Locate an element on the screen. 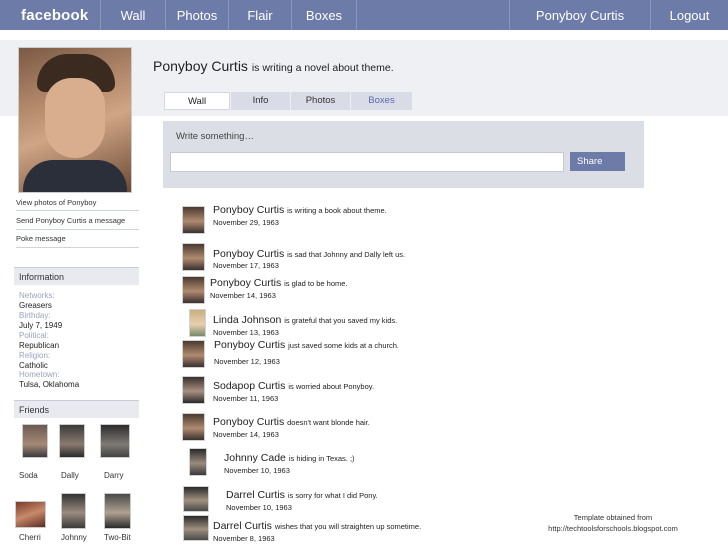  post-status: is grateful that you saved my kids. is located at coordinates (341, 320).